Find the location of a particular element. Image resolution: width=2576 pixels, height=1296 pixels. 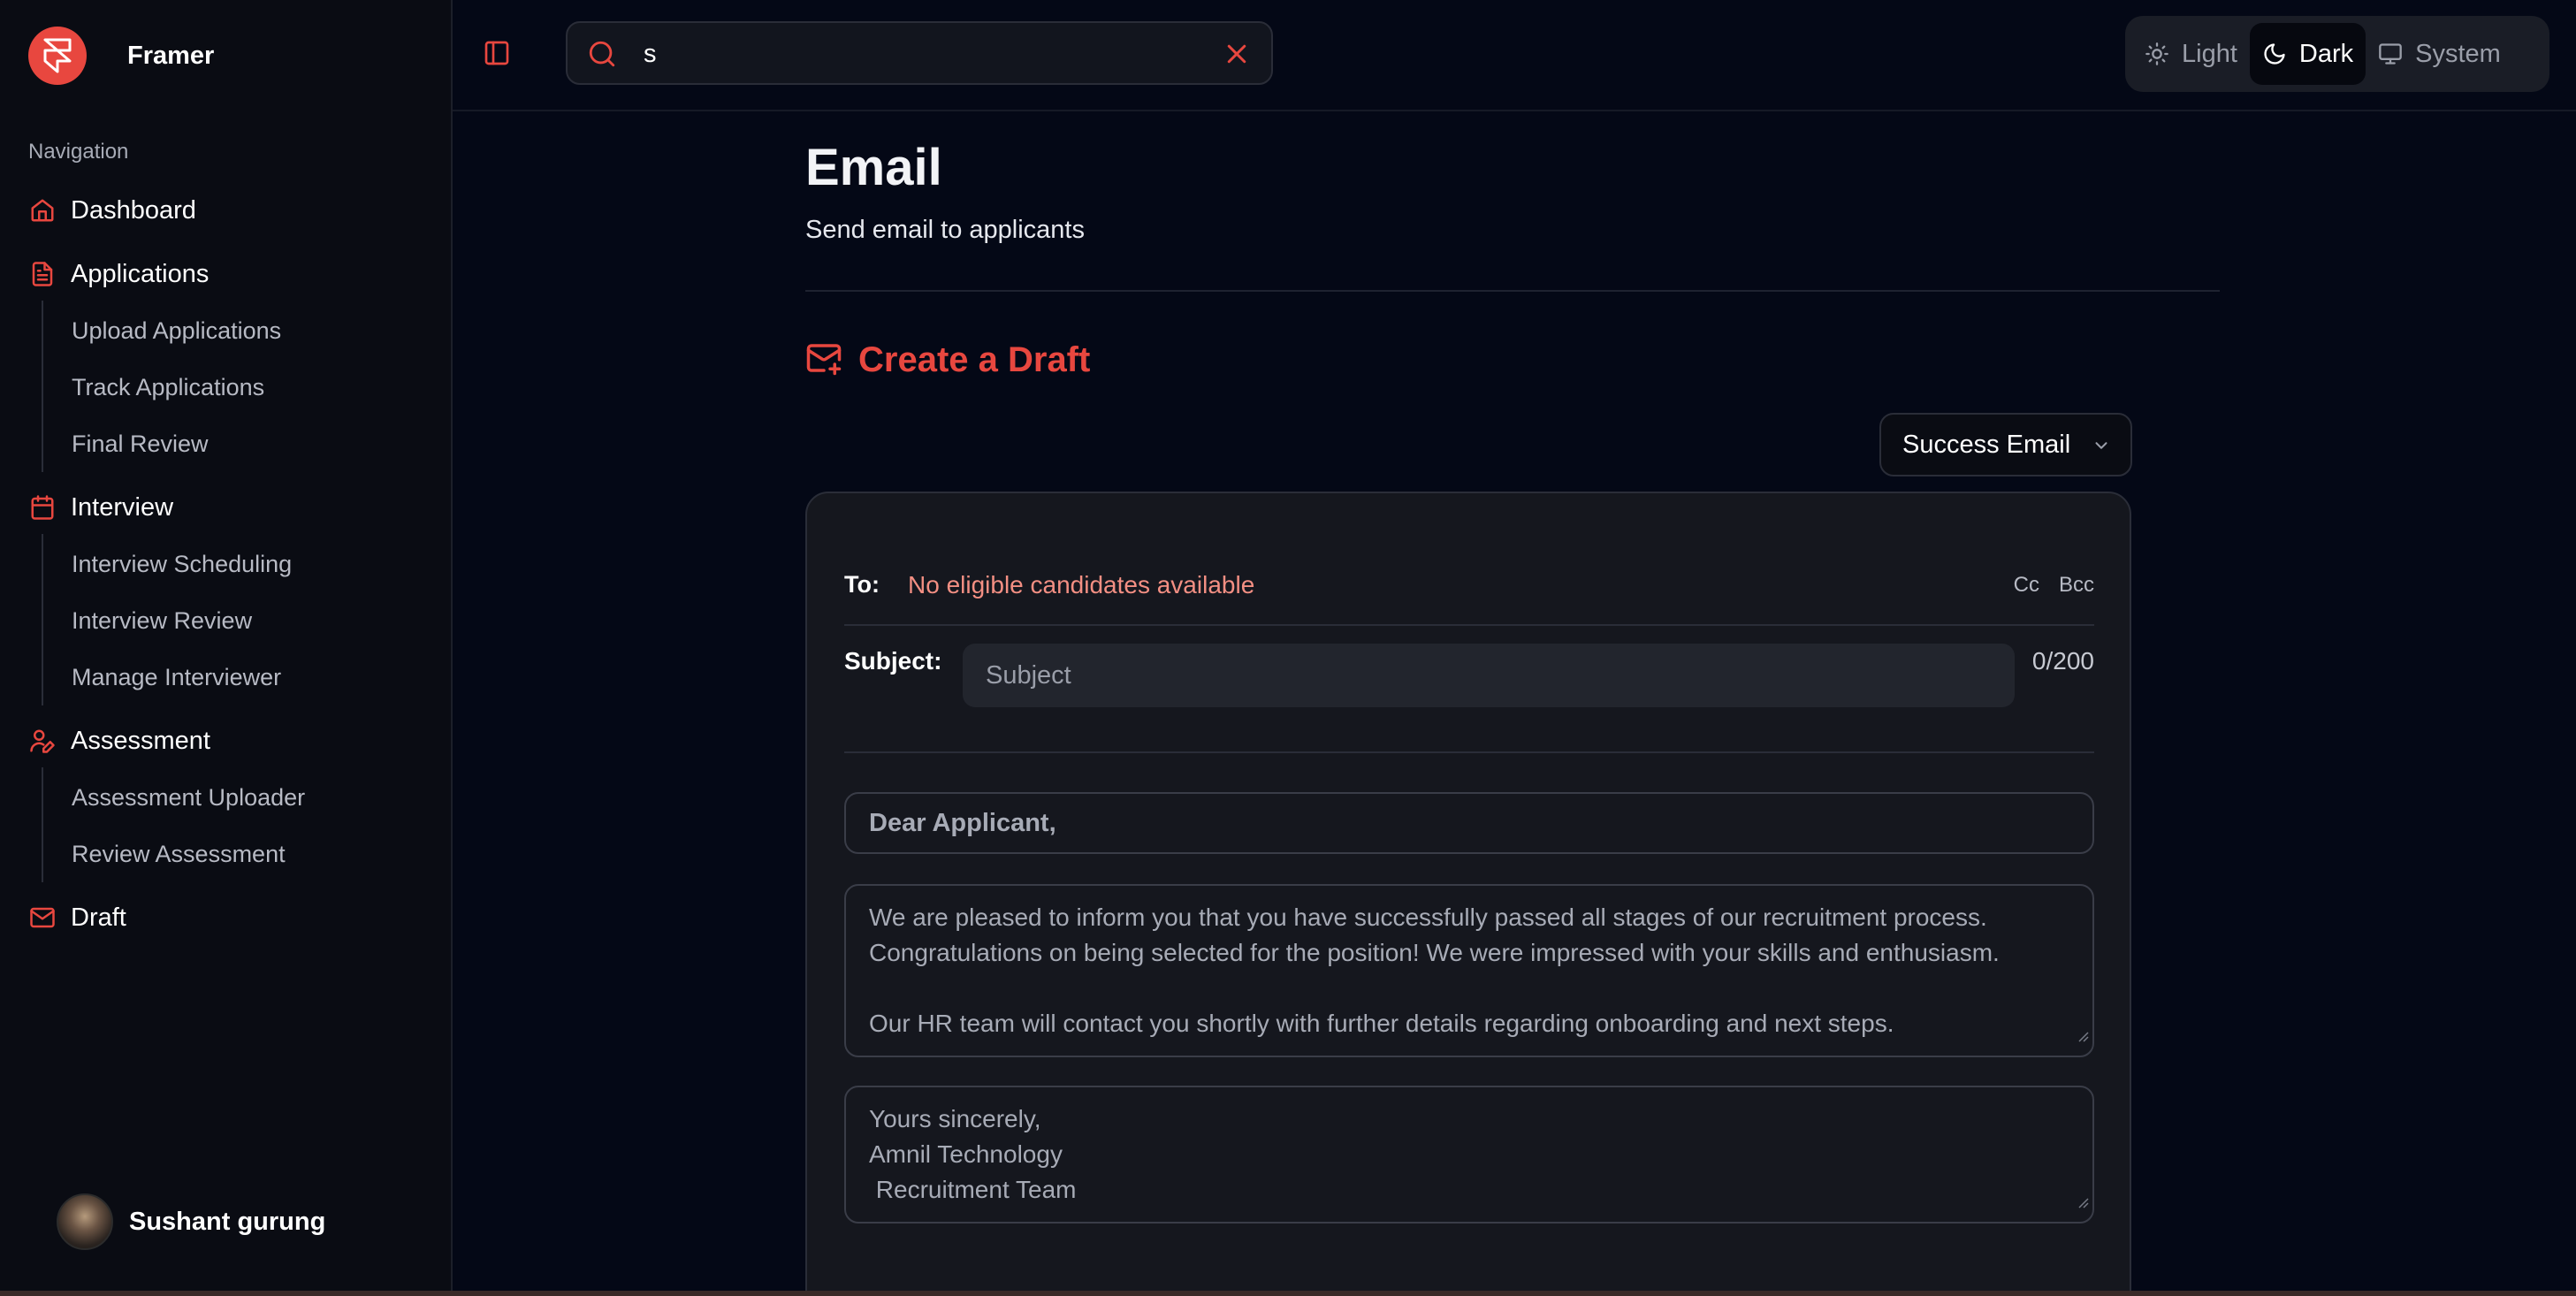

subject-input is located at coordinates (1489, 675).